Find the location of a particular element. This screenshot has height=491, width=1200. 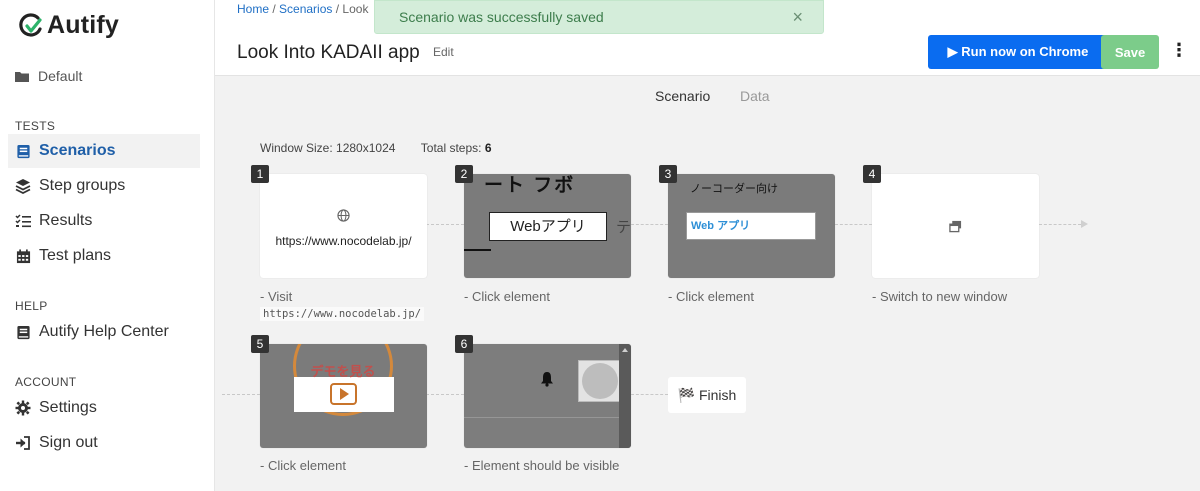

step-card-3: ノーコーダー向け Web アプリ is located at coordinates (751, 226).